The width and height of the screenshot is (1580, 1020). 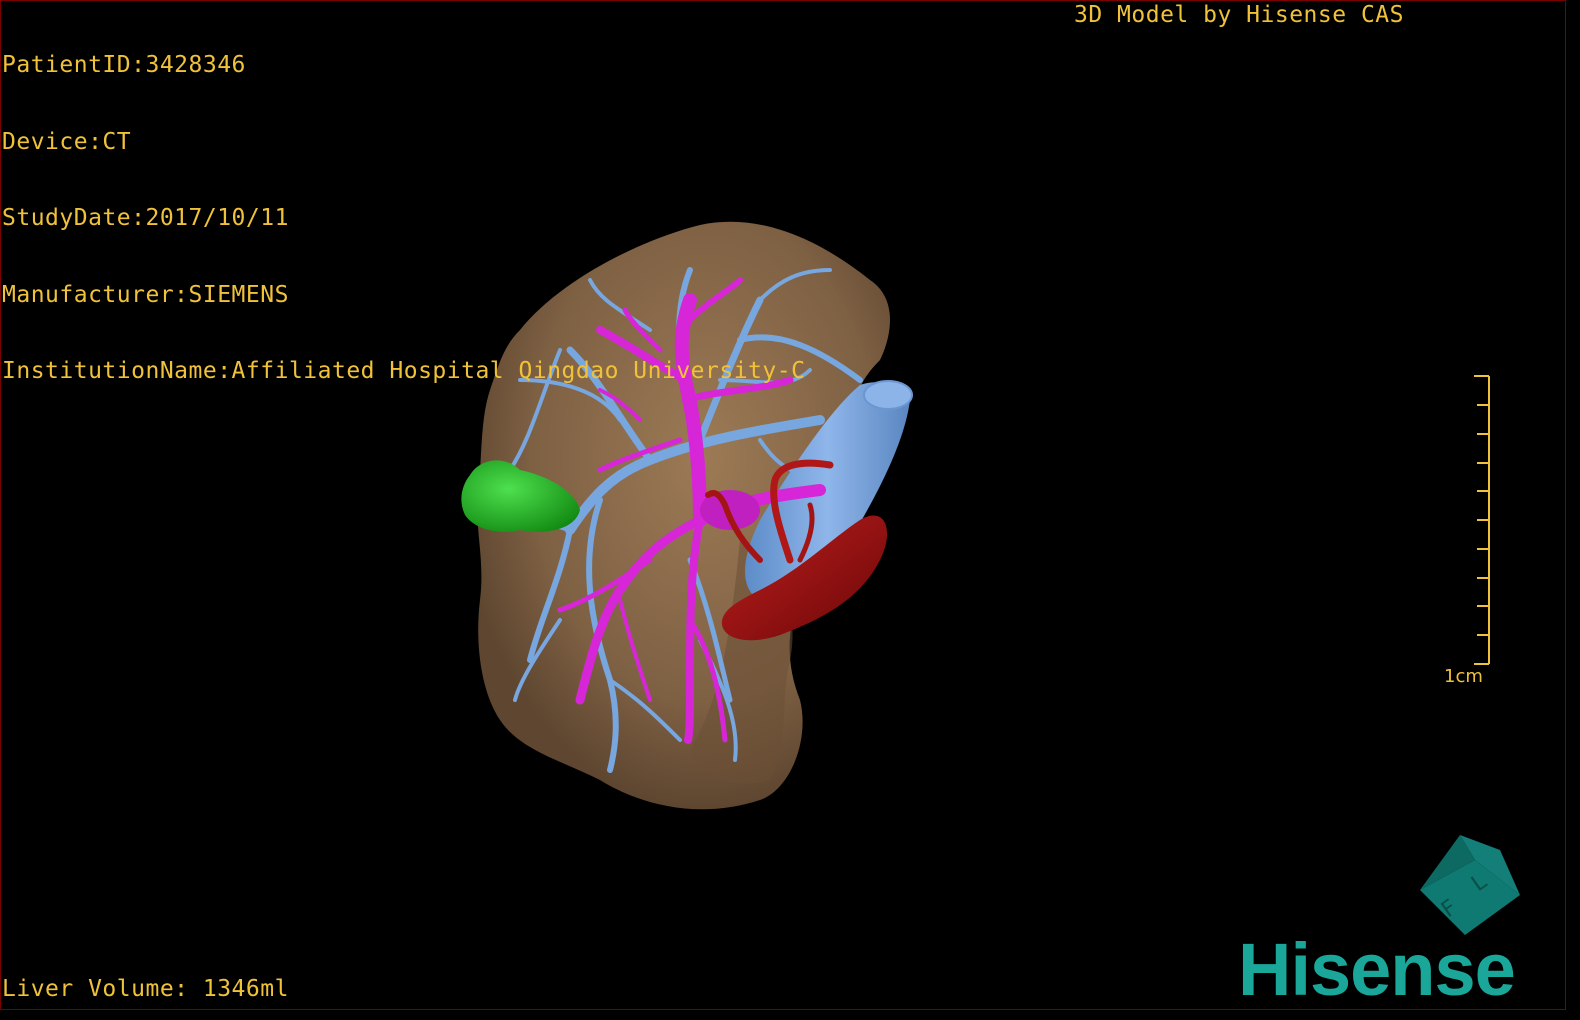 I want to click on scale-bar-label: 1cm, so click(x=1463, y=676).